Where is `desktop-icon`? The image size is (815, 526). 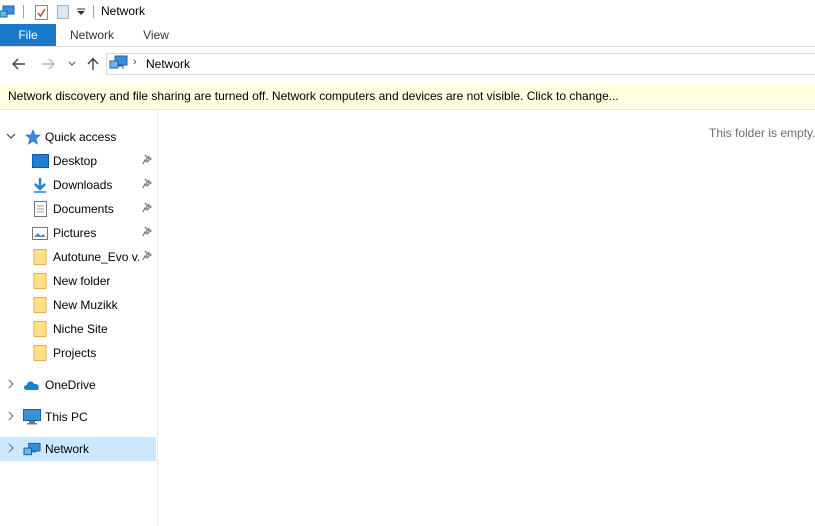 desktop-icon is located at coordinates (40, 161).